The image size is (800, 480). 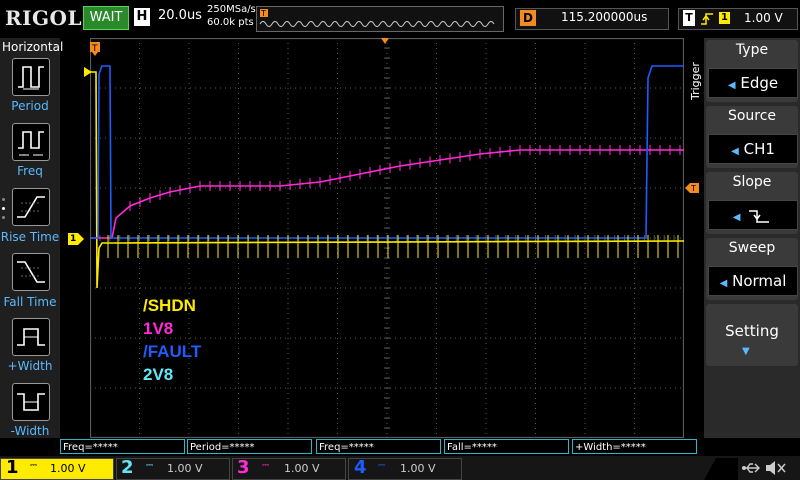 What do you see at coordinates (759, 216) in the screenshot?
I see `falling-edge-icon` at bounding box center [759, 216].